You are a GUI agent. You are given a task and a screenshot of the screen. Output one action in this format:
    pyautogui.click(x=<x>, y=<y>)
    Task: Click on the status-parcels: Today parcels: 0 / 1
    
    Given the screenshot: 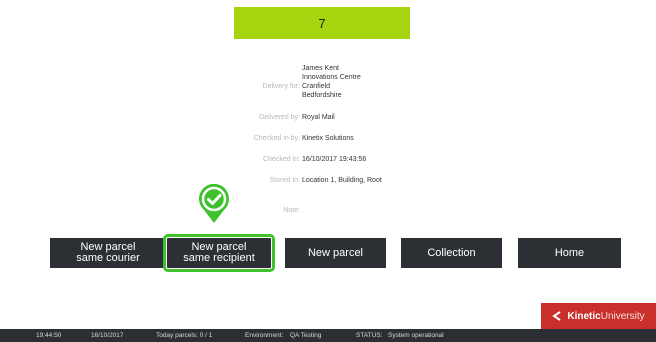 What is the action you would take?
    pyautogui.click(x=184, y=335)
    